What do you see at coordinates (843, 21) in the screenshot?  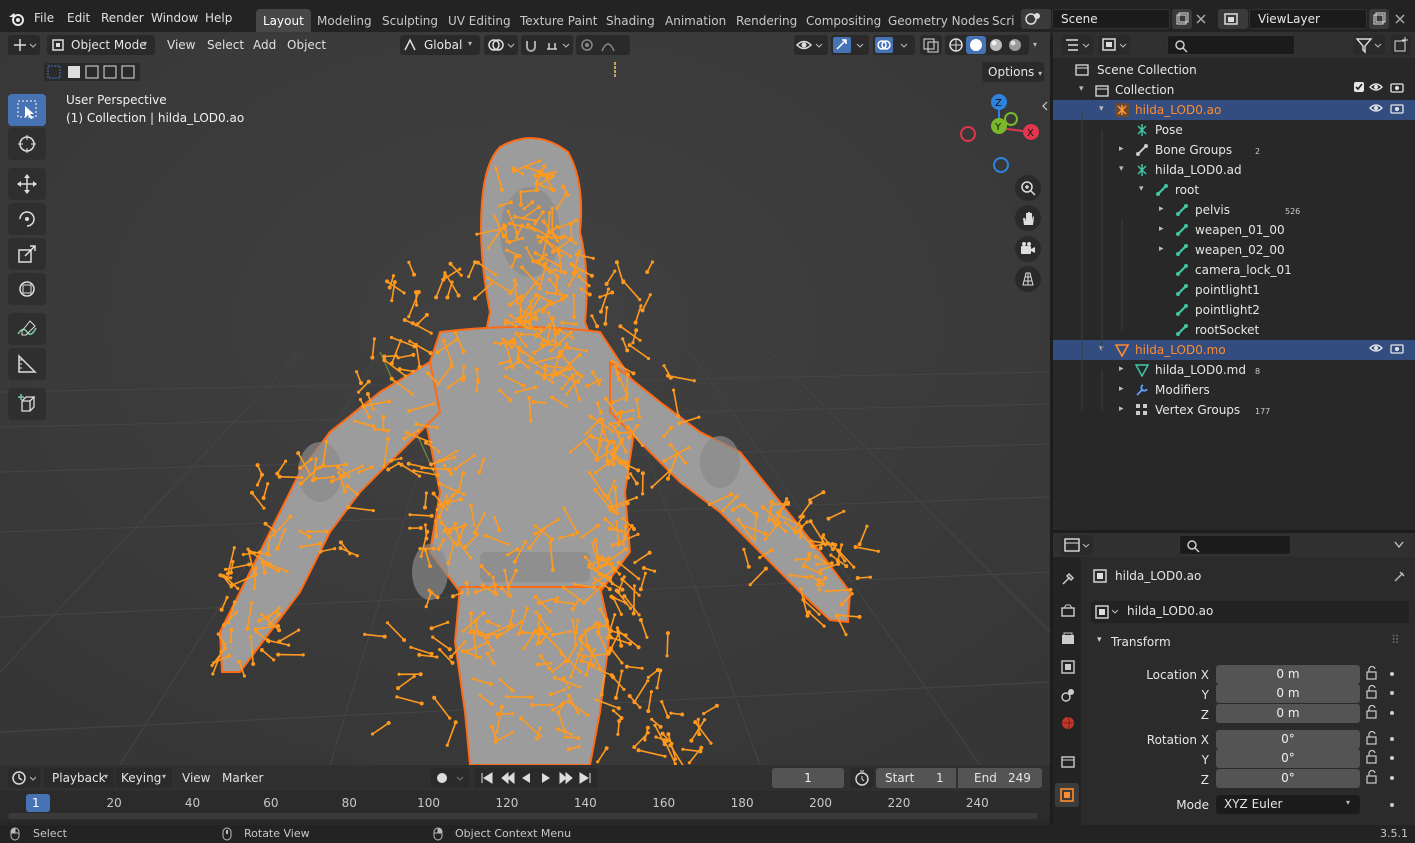 I see `tab-compositing: Compositing` at bounding box center [843, 21].